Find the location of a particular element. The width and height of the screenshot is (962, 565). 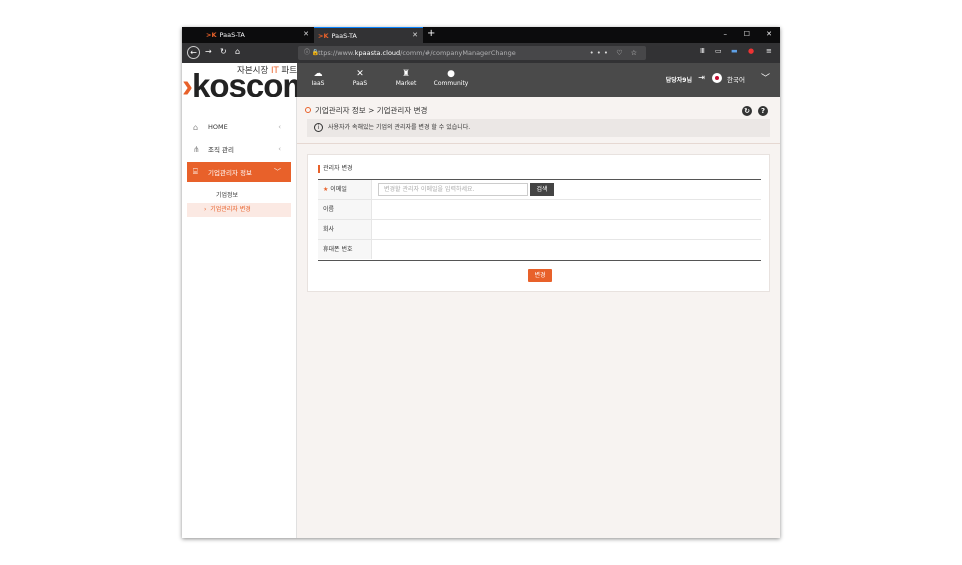

tools-icon: ✕ is located at coordinates (360, 74).